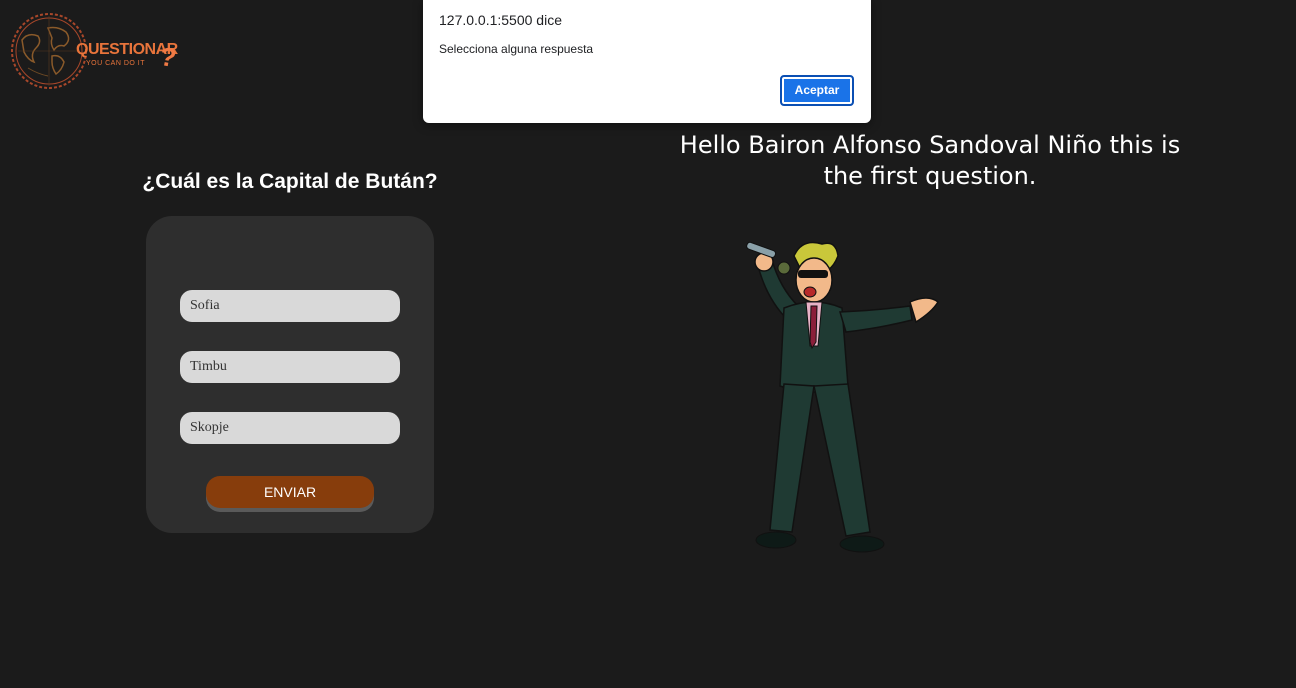  What do you see at coordinates (290, 181) in the screenshot?
I see `question-title: ¿Cuál es la Capital de Bután?` at bounding box center [290, 181].